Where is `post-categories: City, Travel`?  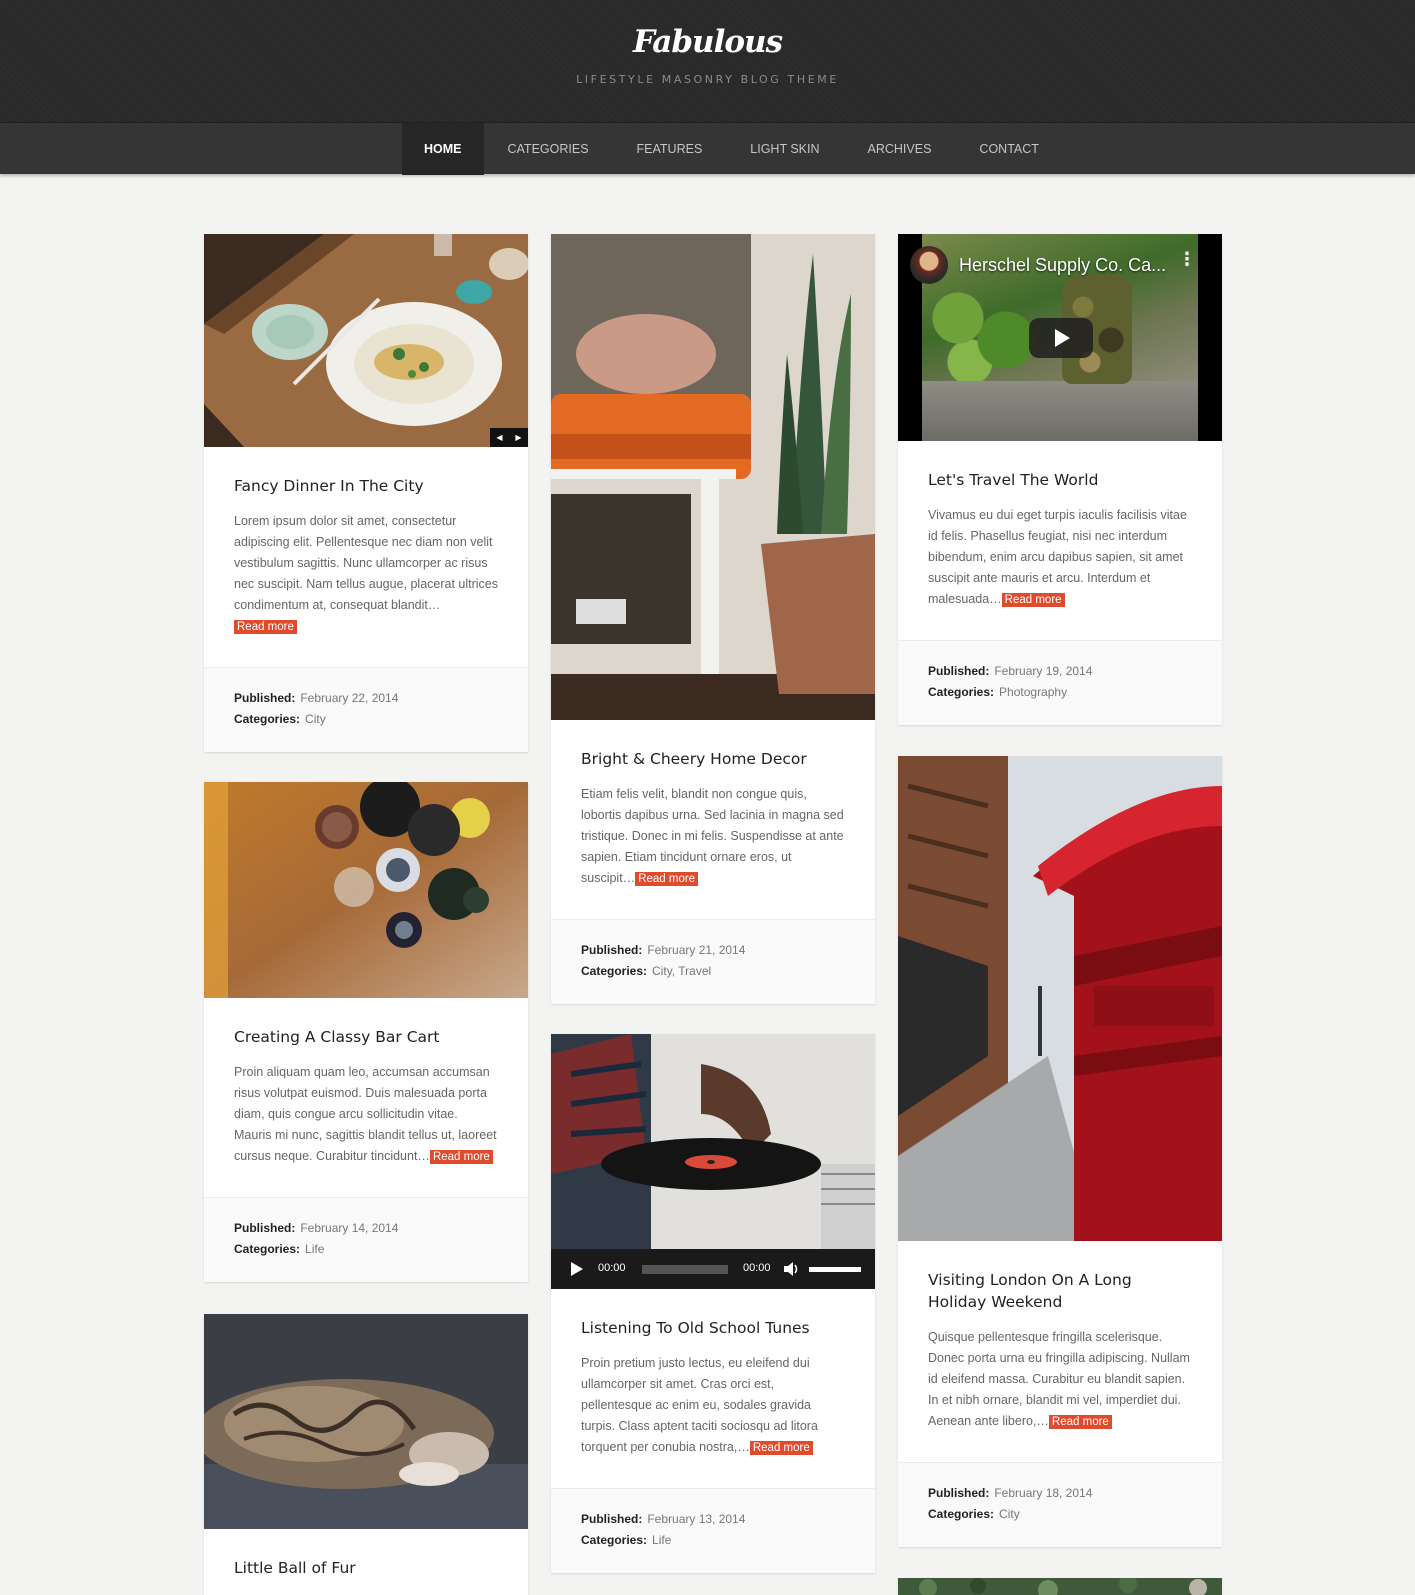
post-categories: City, Travel is located at coordinates (681, 971).